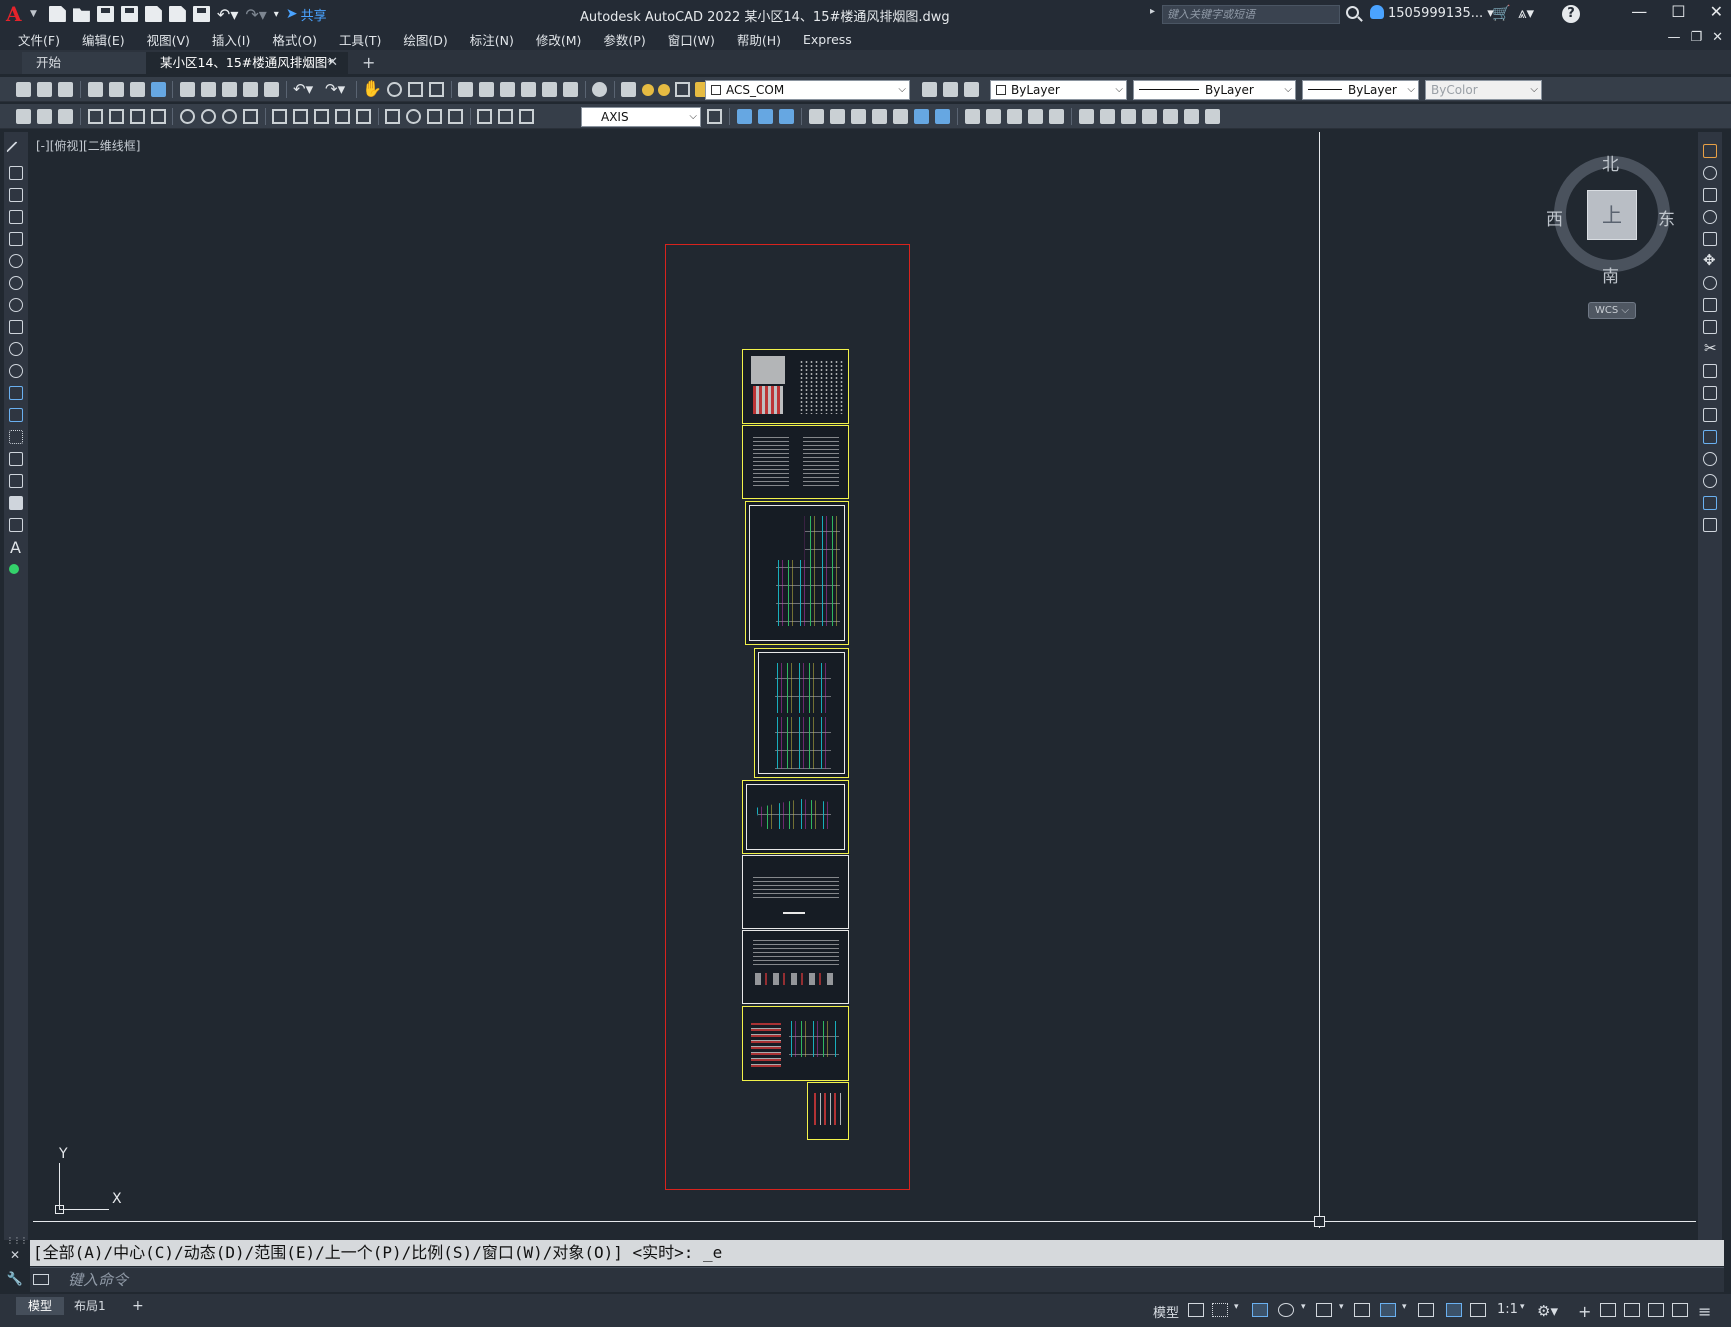 The width and height of the screenshot is (1731, 1327). What do you see at coordinates (1220, 1310) in the screenshot?
I see `snap-icon` at bounding box center [1220, 1310].